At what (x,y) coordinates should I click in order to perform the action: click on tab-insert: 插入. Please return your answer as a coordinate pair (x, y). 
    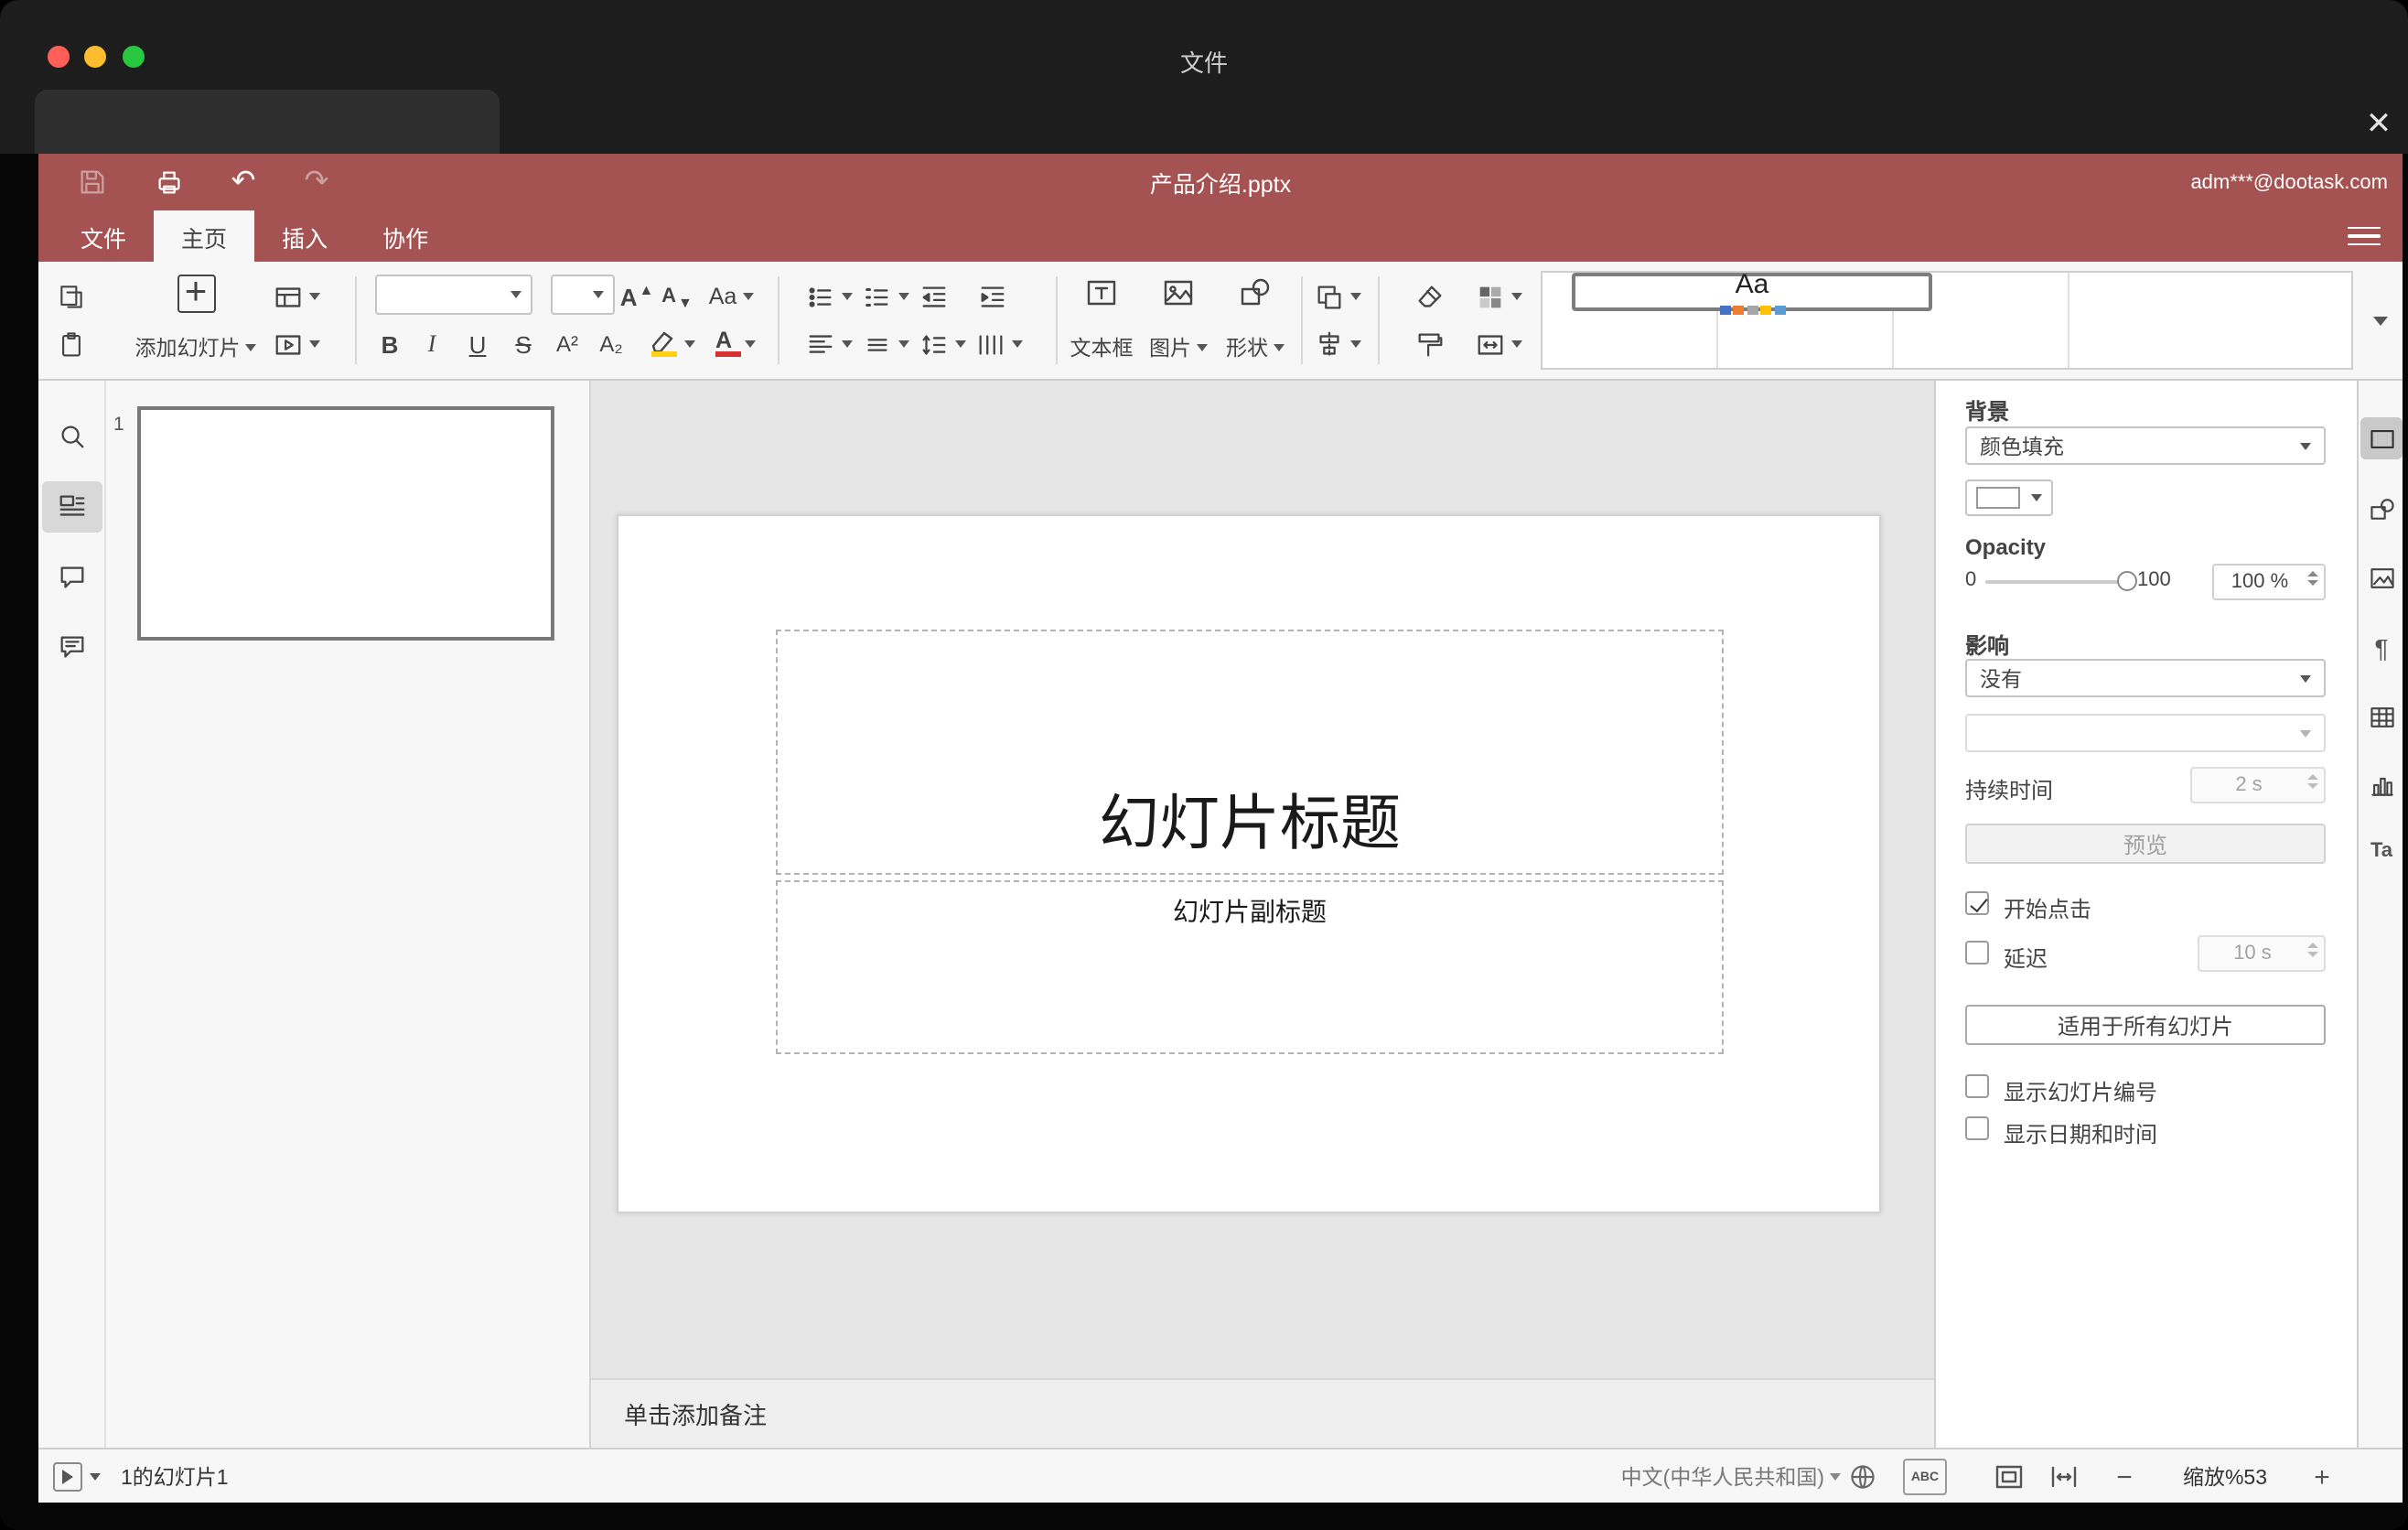
    Looking at the image, I should click on (304, 236).